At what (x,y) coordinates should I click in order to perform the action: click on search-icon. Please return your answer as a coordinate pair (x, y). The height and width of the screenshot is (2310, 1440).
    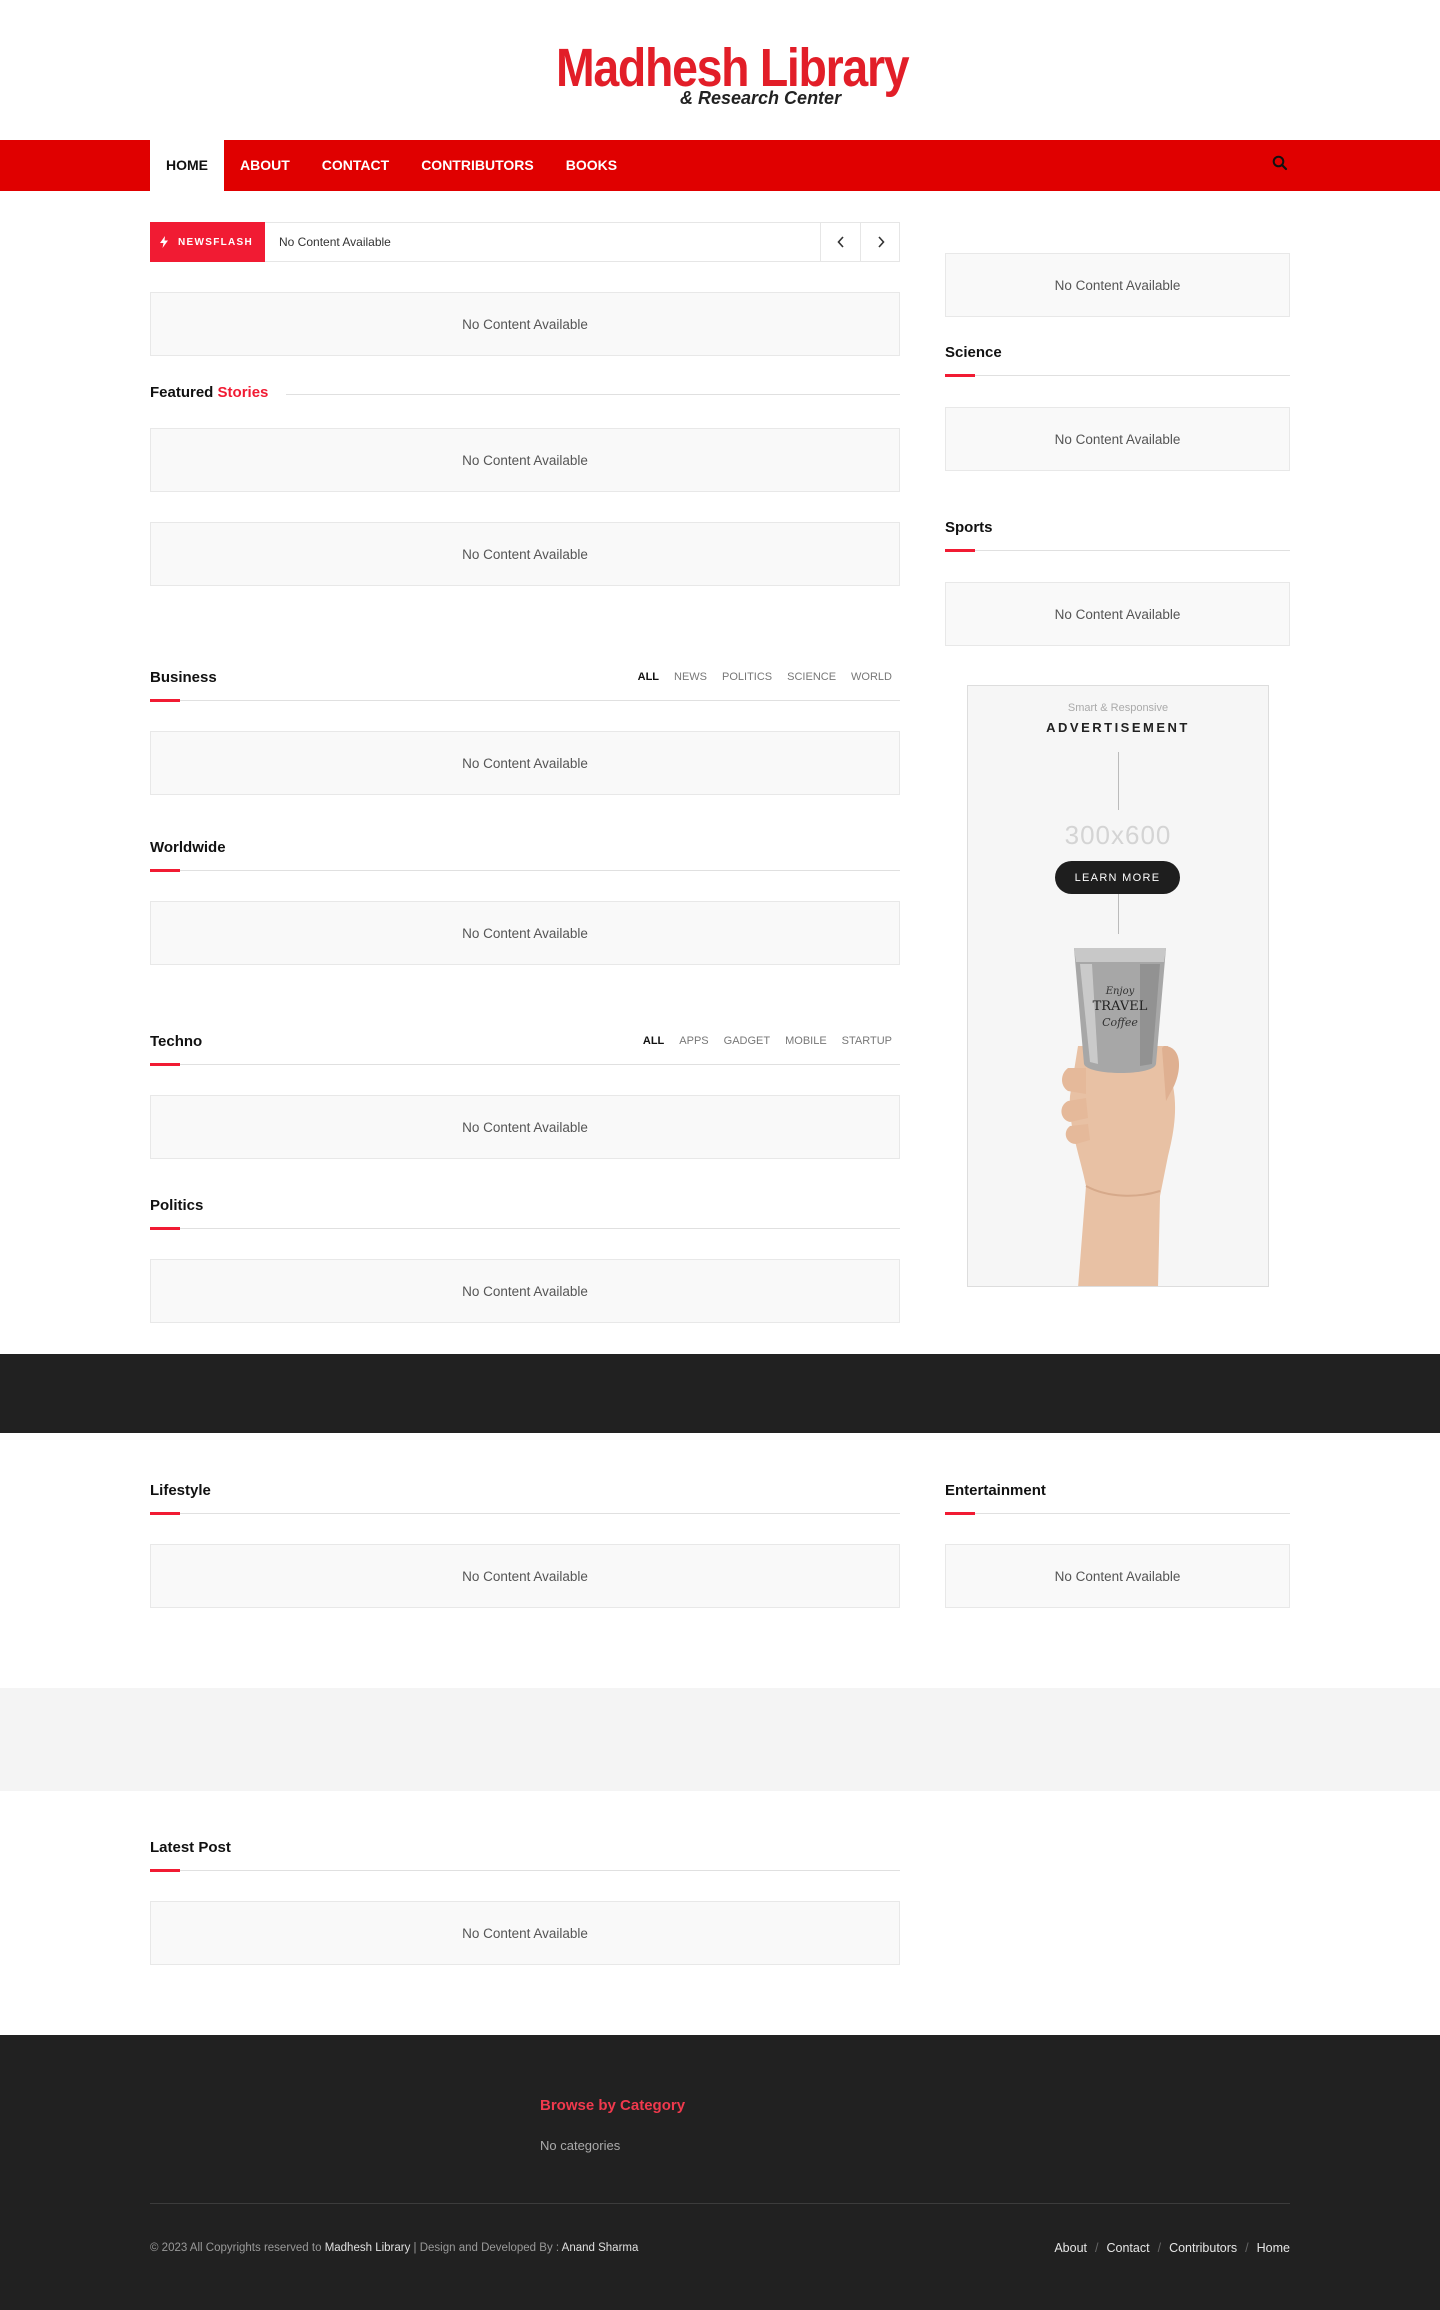
    Looking at the image, I should click on (1282, 165).